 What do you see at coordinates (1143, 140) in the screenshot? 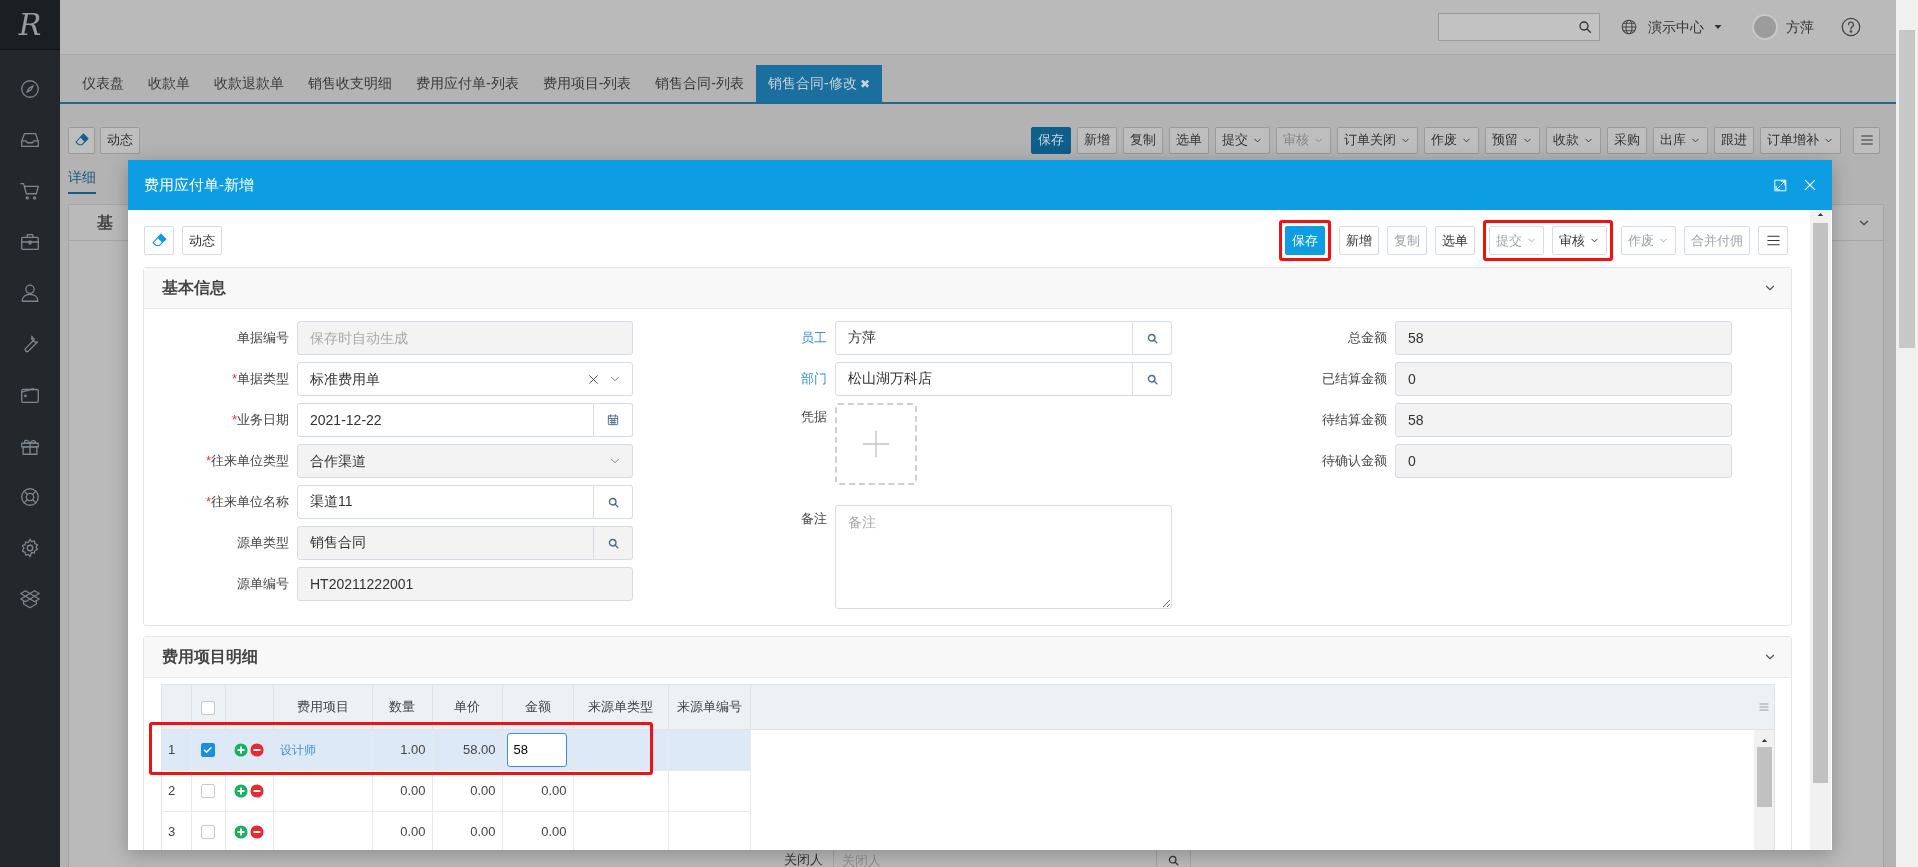
I see `toolbar-button: 复制` at bounding box center [1143, 140].